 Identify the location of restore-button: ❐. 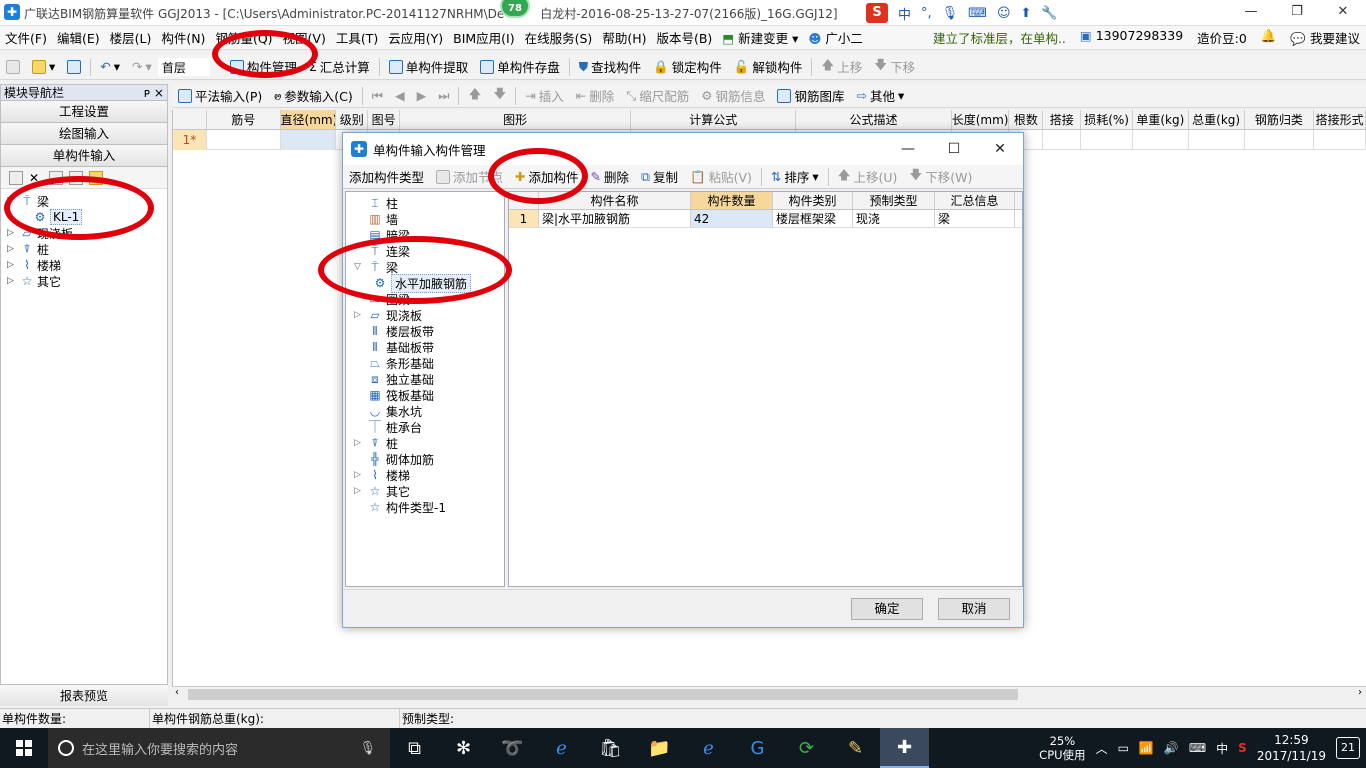
(1297, 12).